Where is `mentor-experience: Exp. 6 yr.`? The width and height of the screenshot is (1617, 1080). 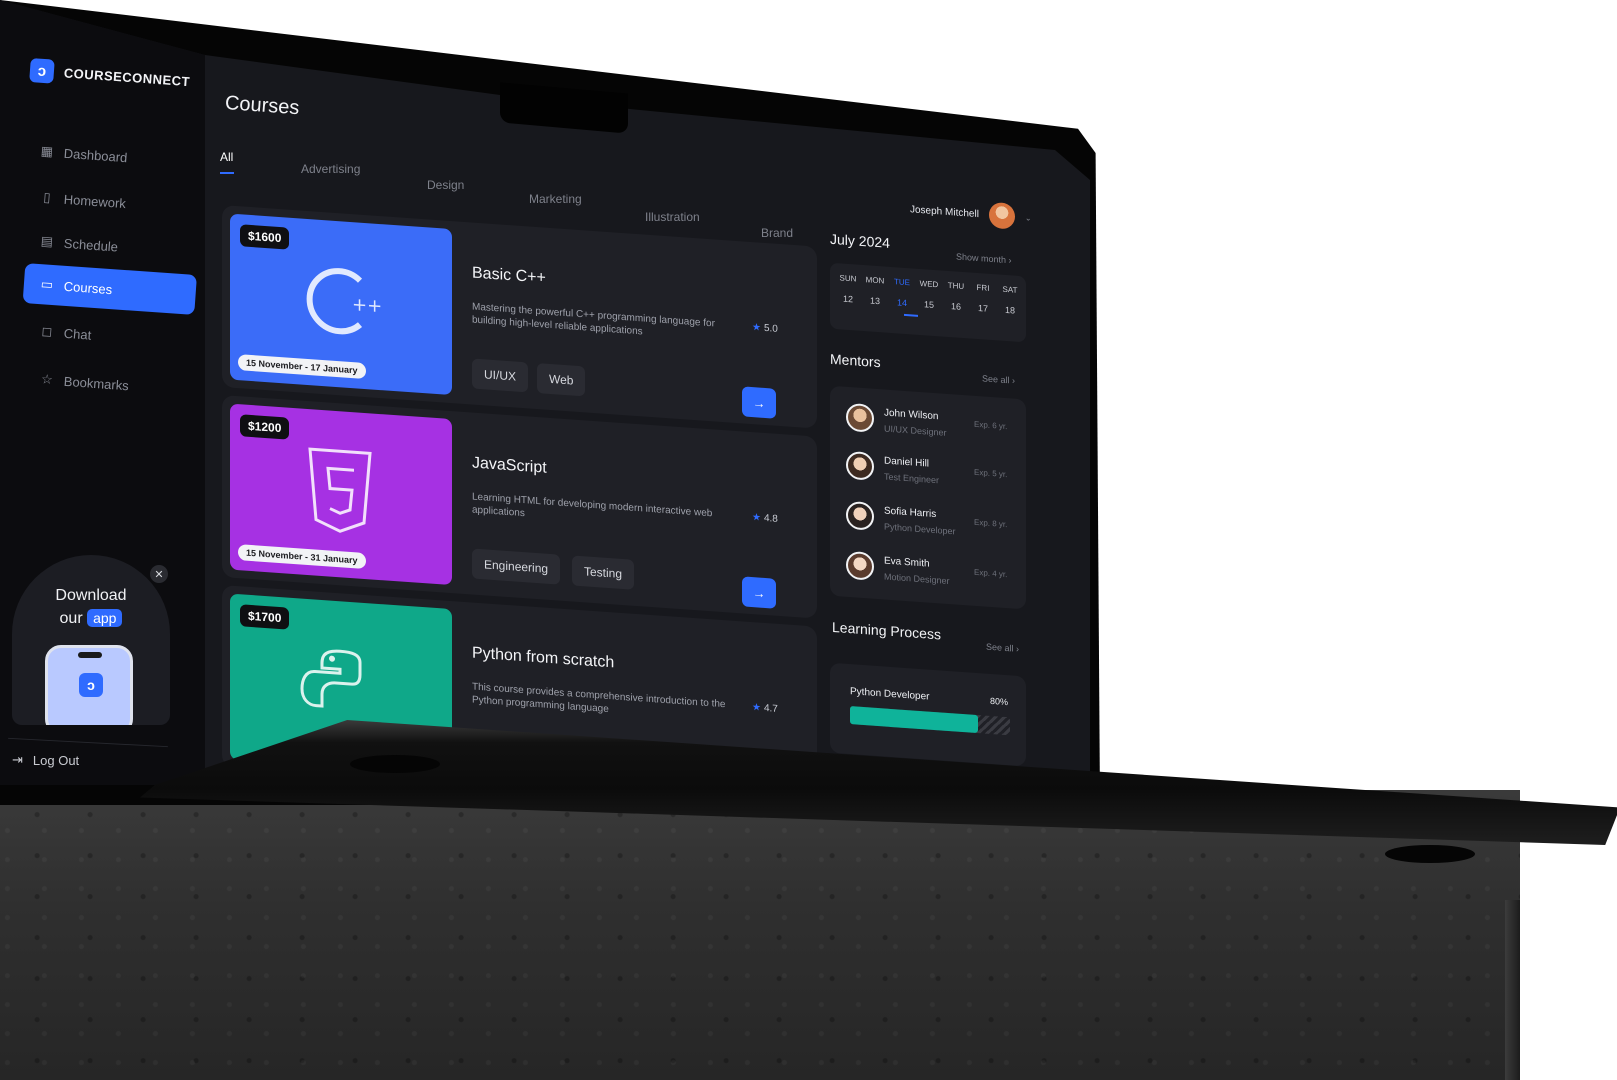
mentor-experience: Exp. 6 yr. is located at coordinates (991, 425).